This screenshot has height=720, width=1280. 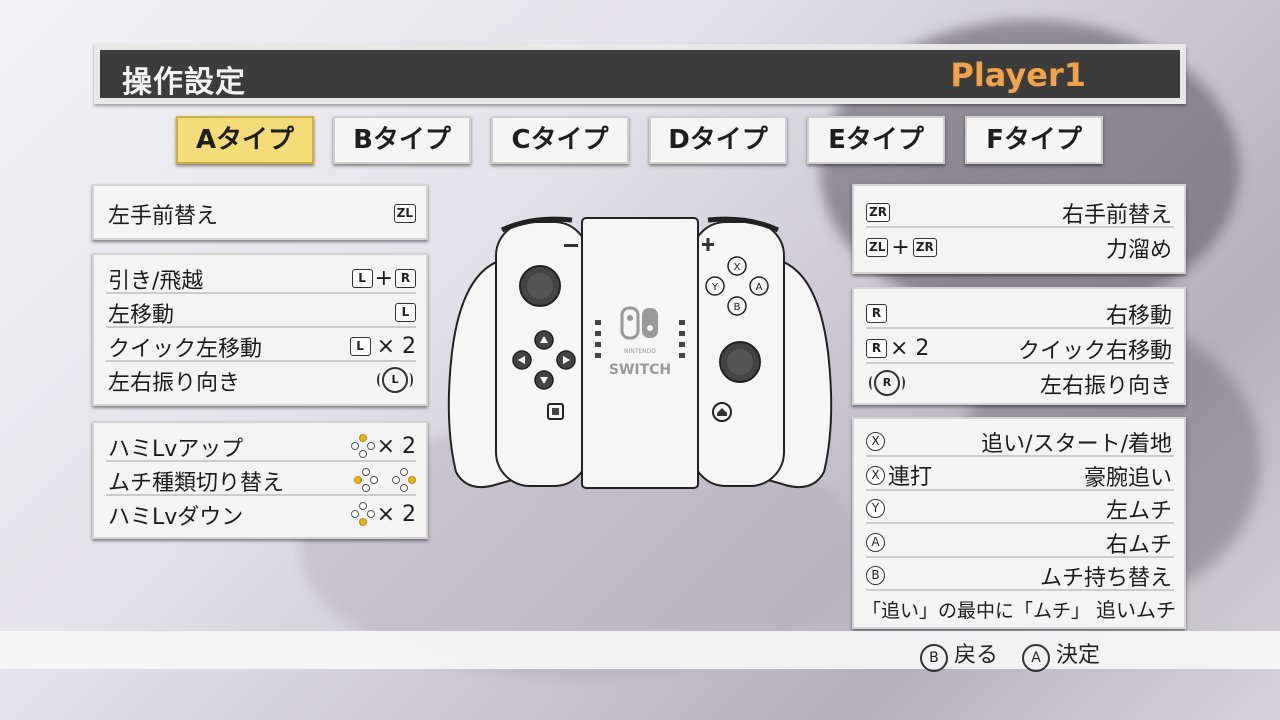 What do you see at coordinates (261, 514) in the screenshot?
I see `mapping-row: ハミLvダウン × 2` at bounding box center [261, 514].